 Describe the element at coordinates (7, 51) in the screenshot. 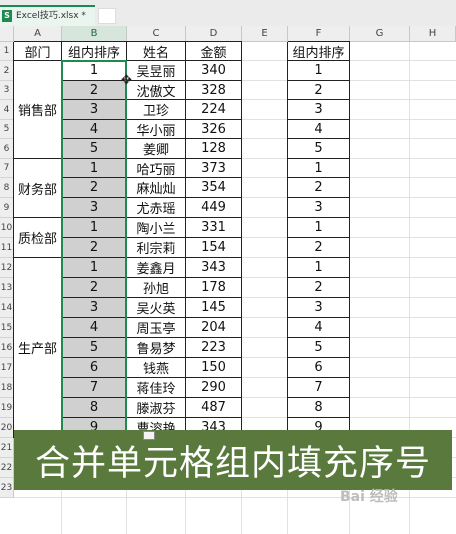

I see `row-header-1: 1` at that location.